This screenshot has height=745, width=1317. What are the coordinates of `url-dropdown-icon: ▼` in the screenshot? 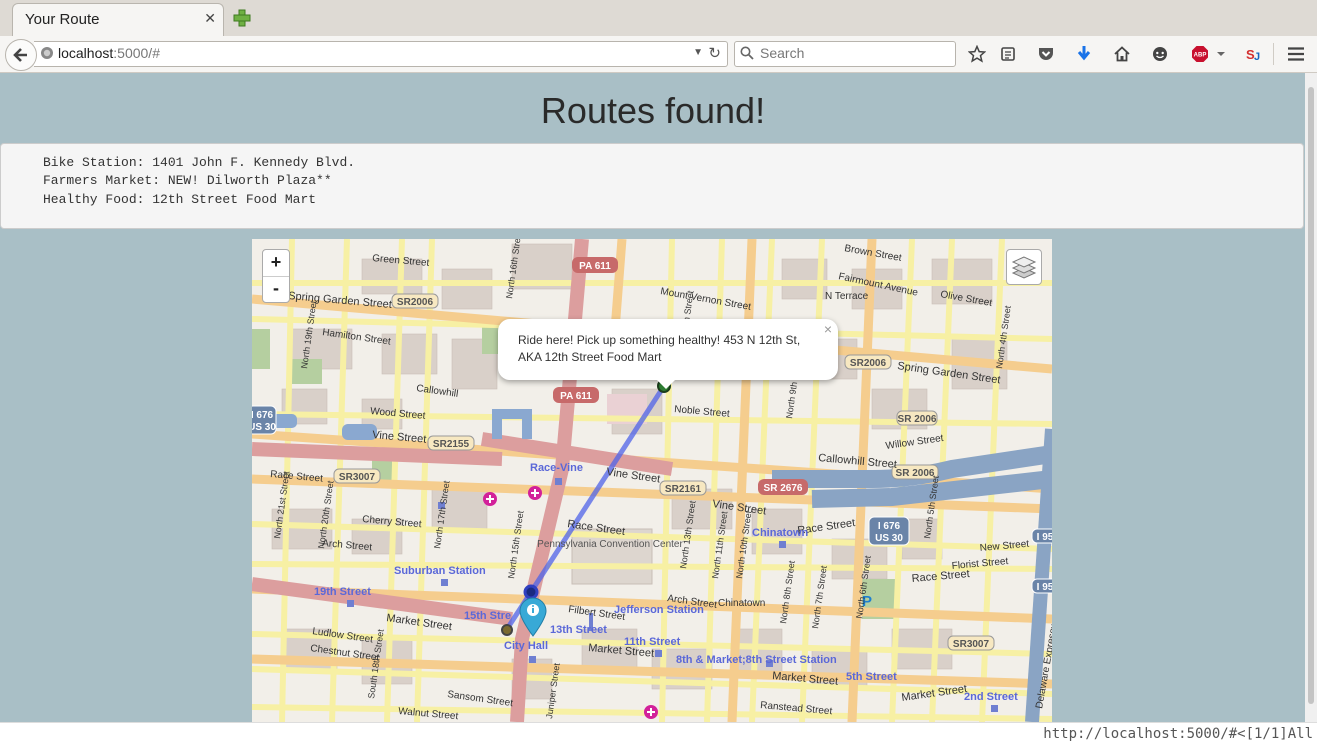 It's located at (698, 52).